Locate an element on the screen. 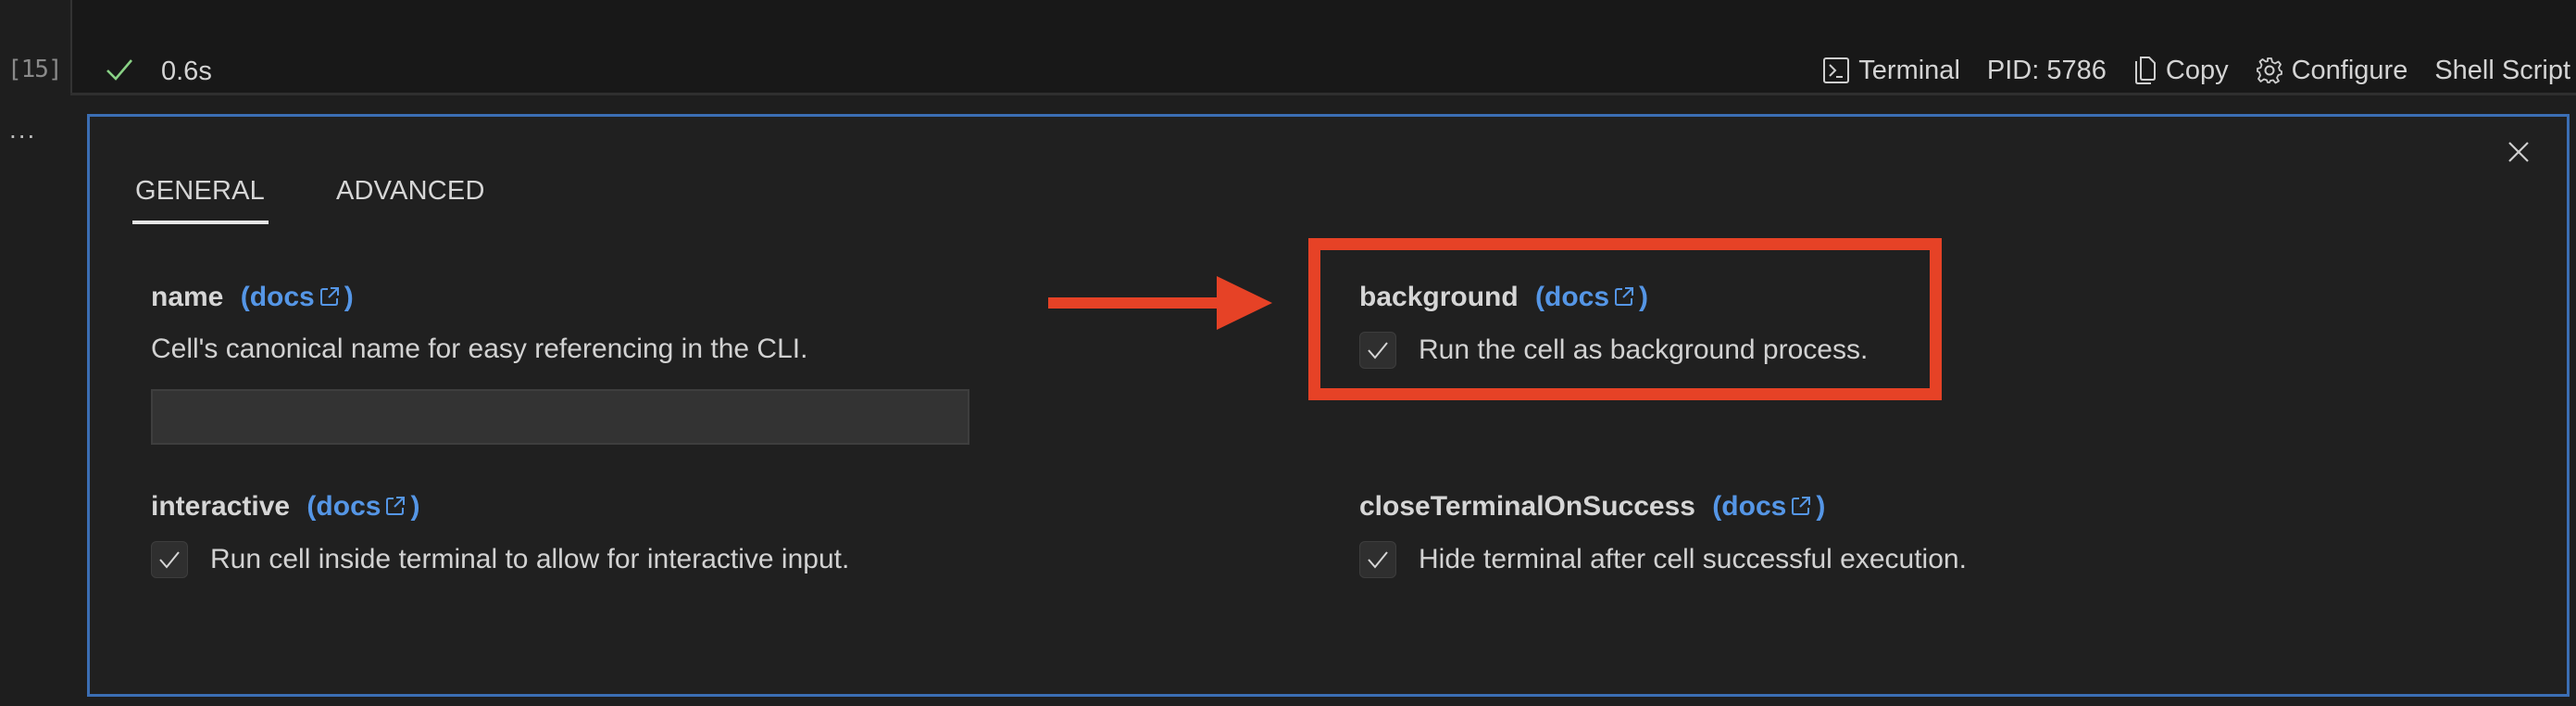 The width and height of the screenshot is (2576, 706). tab-general: GENERAL is located at coordinates (201, 200).